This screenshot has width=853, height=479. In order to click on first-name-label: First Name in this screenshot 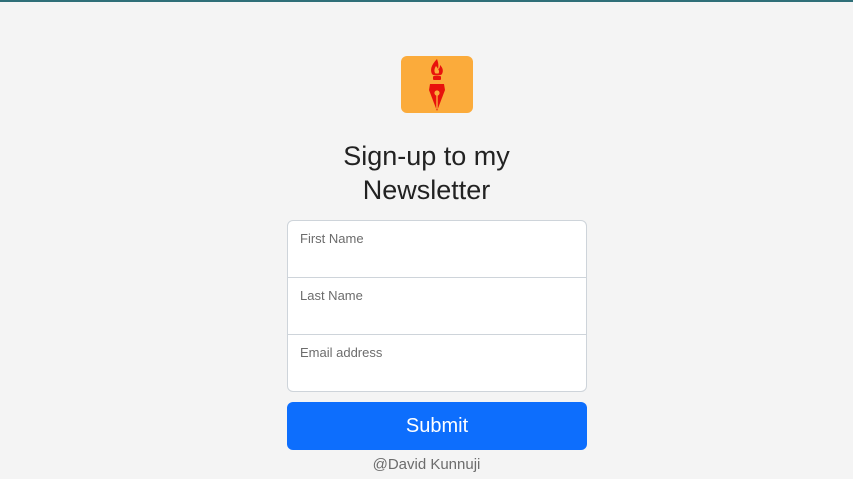, I will do `click(332, 238)`.